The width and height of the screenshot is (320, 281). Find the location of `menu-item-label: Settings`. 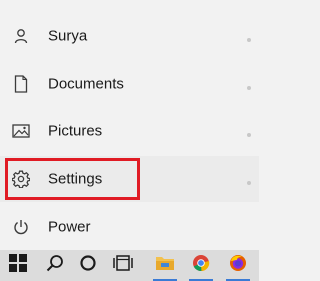

menu-item-label: Settings is located at coordinates (75, 179).